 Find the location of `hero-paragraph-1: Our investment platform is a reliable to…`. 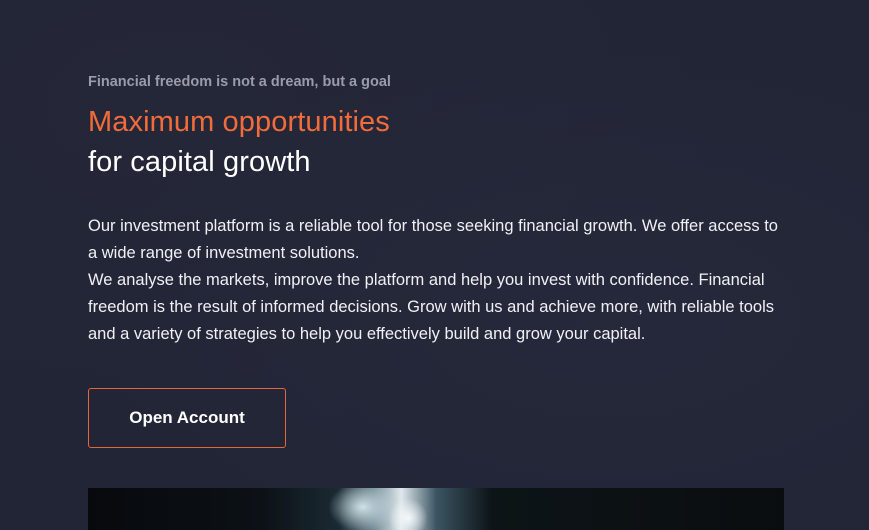

hero-paragraph-1: Our investment platform is a reliable to… is located at coordinates (433, 239).